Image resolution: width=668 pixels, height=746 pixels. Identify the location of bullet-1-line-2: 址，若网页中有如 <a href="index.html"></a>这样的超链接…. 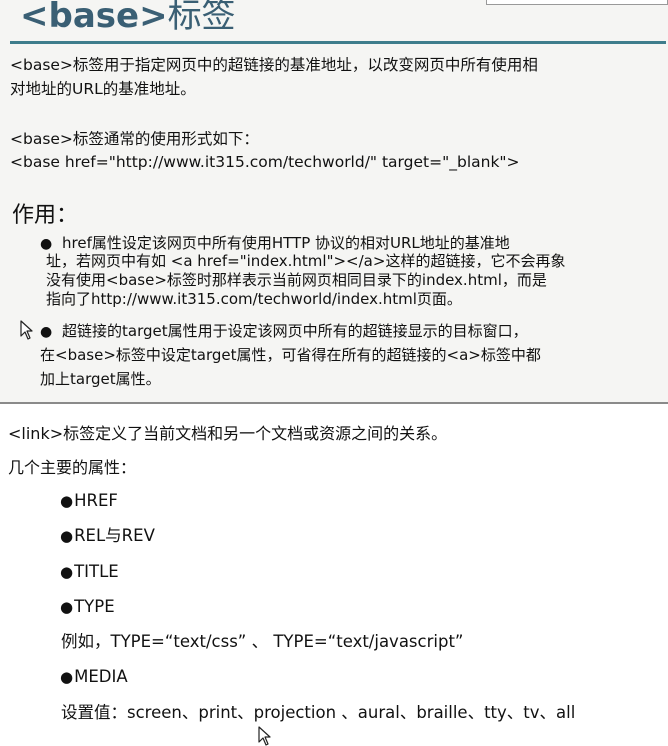
(306, 261).